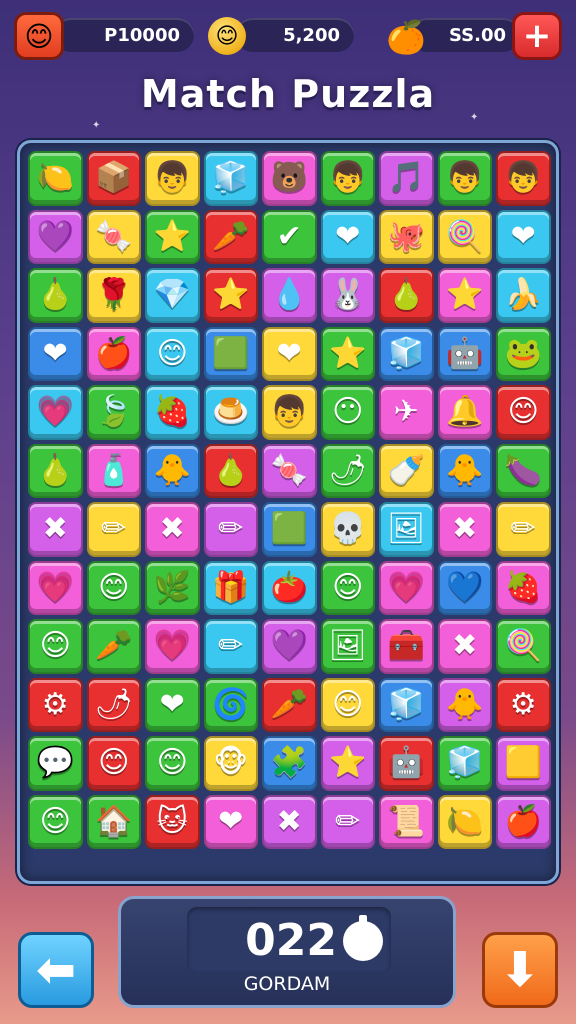  Describe the element at coordinates (347, 412) in the screenshot. I see `board-tile: 😶` at that location.